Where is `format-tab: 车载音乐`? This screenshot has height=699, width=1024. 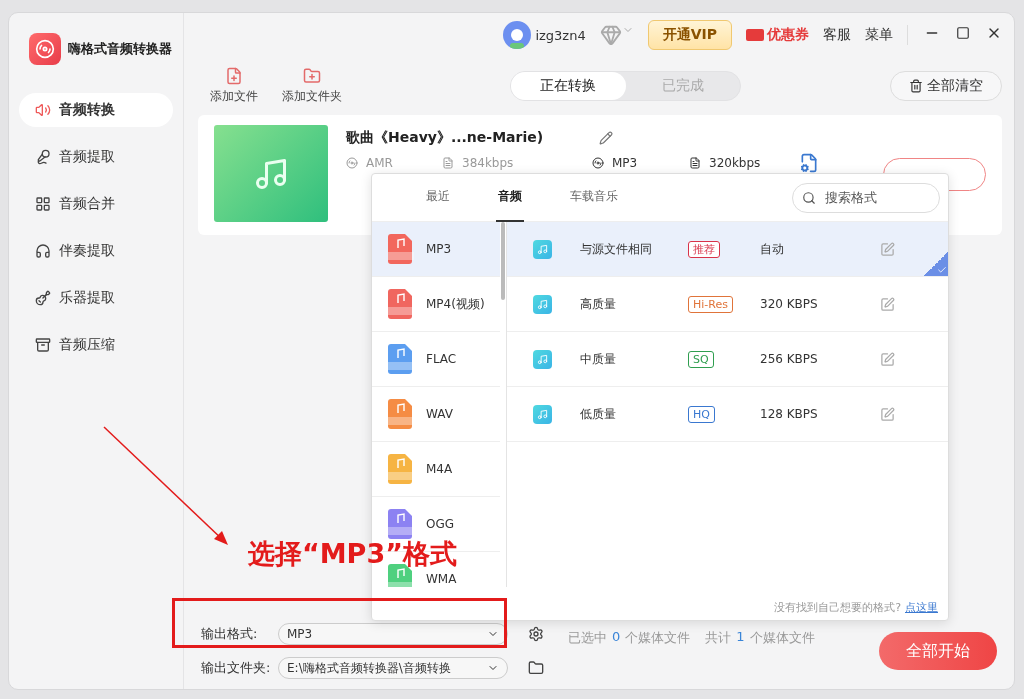
format-tab: 车载音乐 is located at coordinates (594, 197).